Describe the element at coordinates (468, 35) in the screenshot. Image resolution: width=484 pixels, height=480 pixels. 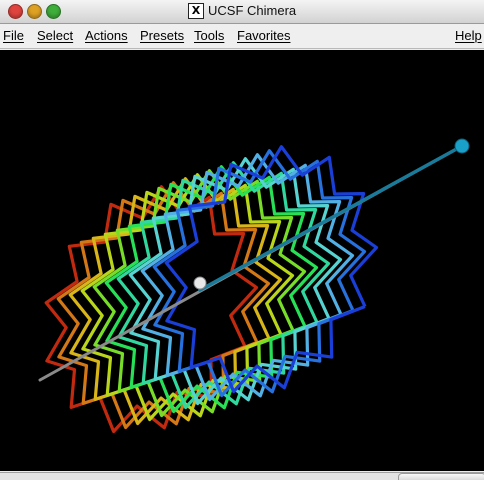
I see `menu-help: Help` at that location.